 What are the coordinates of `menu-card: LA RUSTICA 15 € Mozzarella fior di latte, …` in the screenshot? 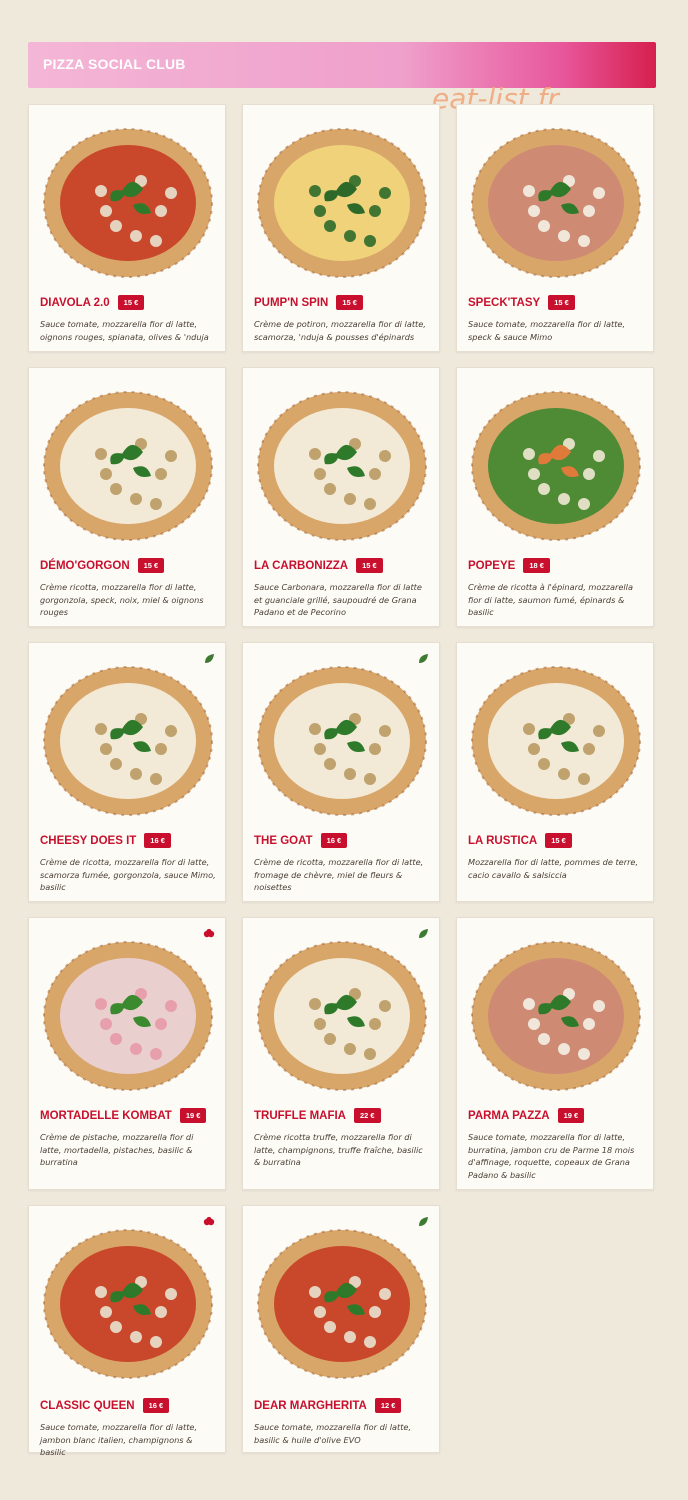 It's located at (555, 772).